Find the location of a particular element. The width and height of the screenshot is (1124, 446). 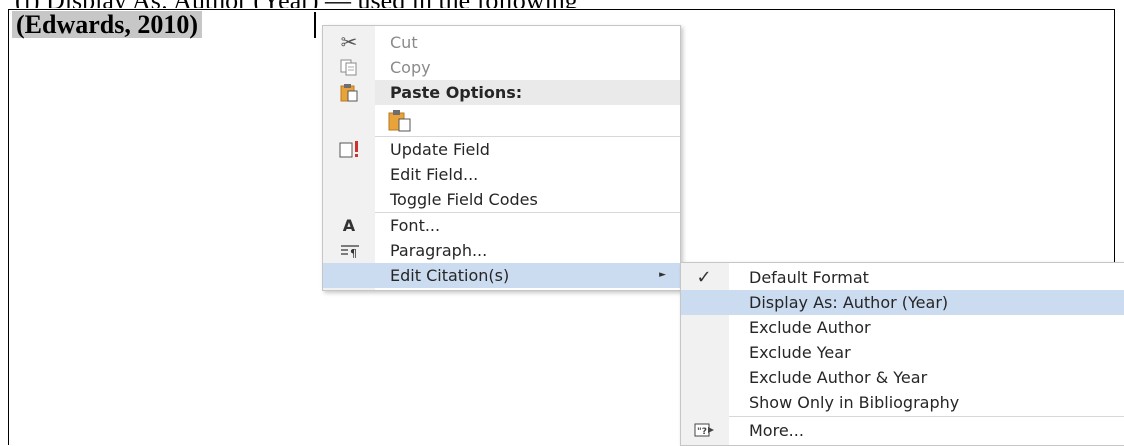

submenu-arrow-icon: ► is located at coordinates (662, 275).